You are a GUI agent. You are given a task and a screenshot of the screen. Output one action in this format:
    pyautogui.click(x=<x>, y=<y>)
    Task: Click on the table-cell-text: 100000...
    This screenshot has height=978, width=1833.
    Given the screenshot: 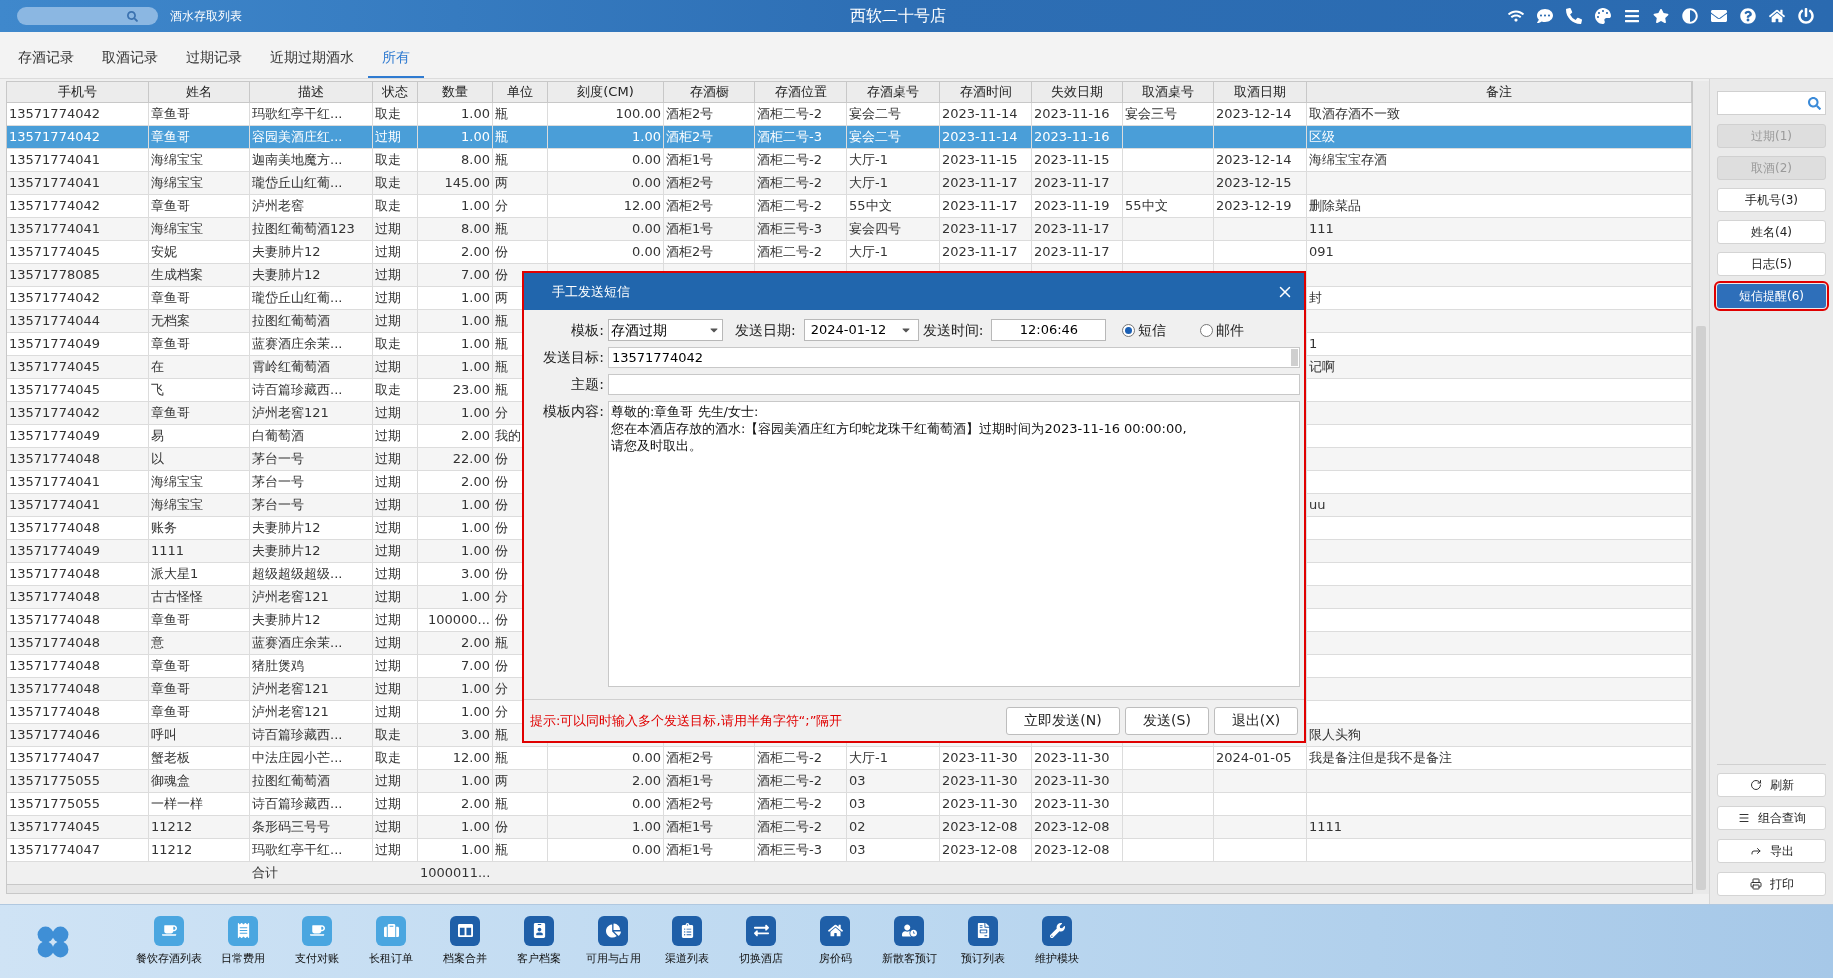 What is the action you would take?
    pyautogui.click(x=458, y=620)
    